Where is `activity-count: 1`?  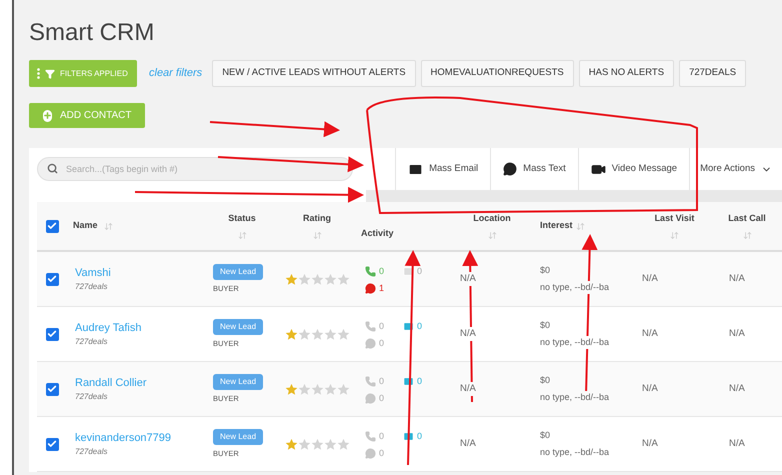
activity-count: 1 is located at coordinates (381, 288).